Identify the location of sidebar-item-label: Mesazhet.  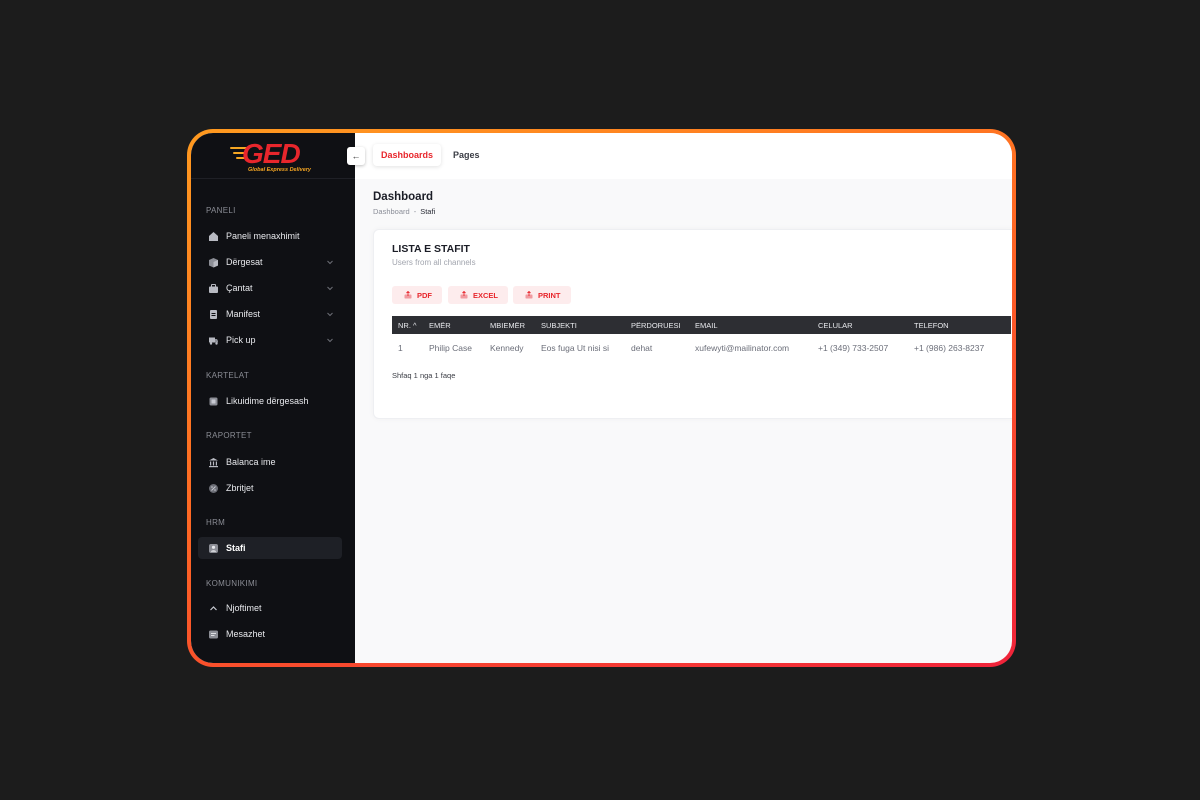
(246, 634).